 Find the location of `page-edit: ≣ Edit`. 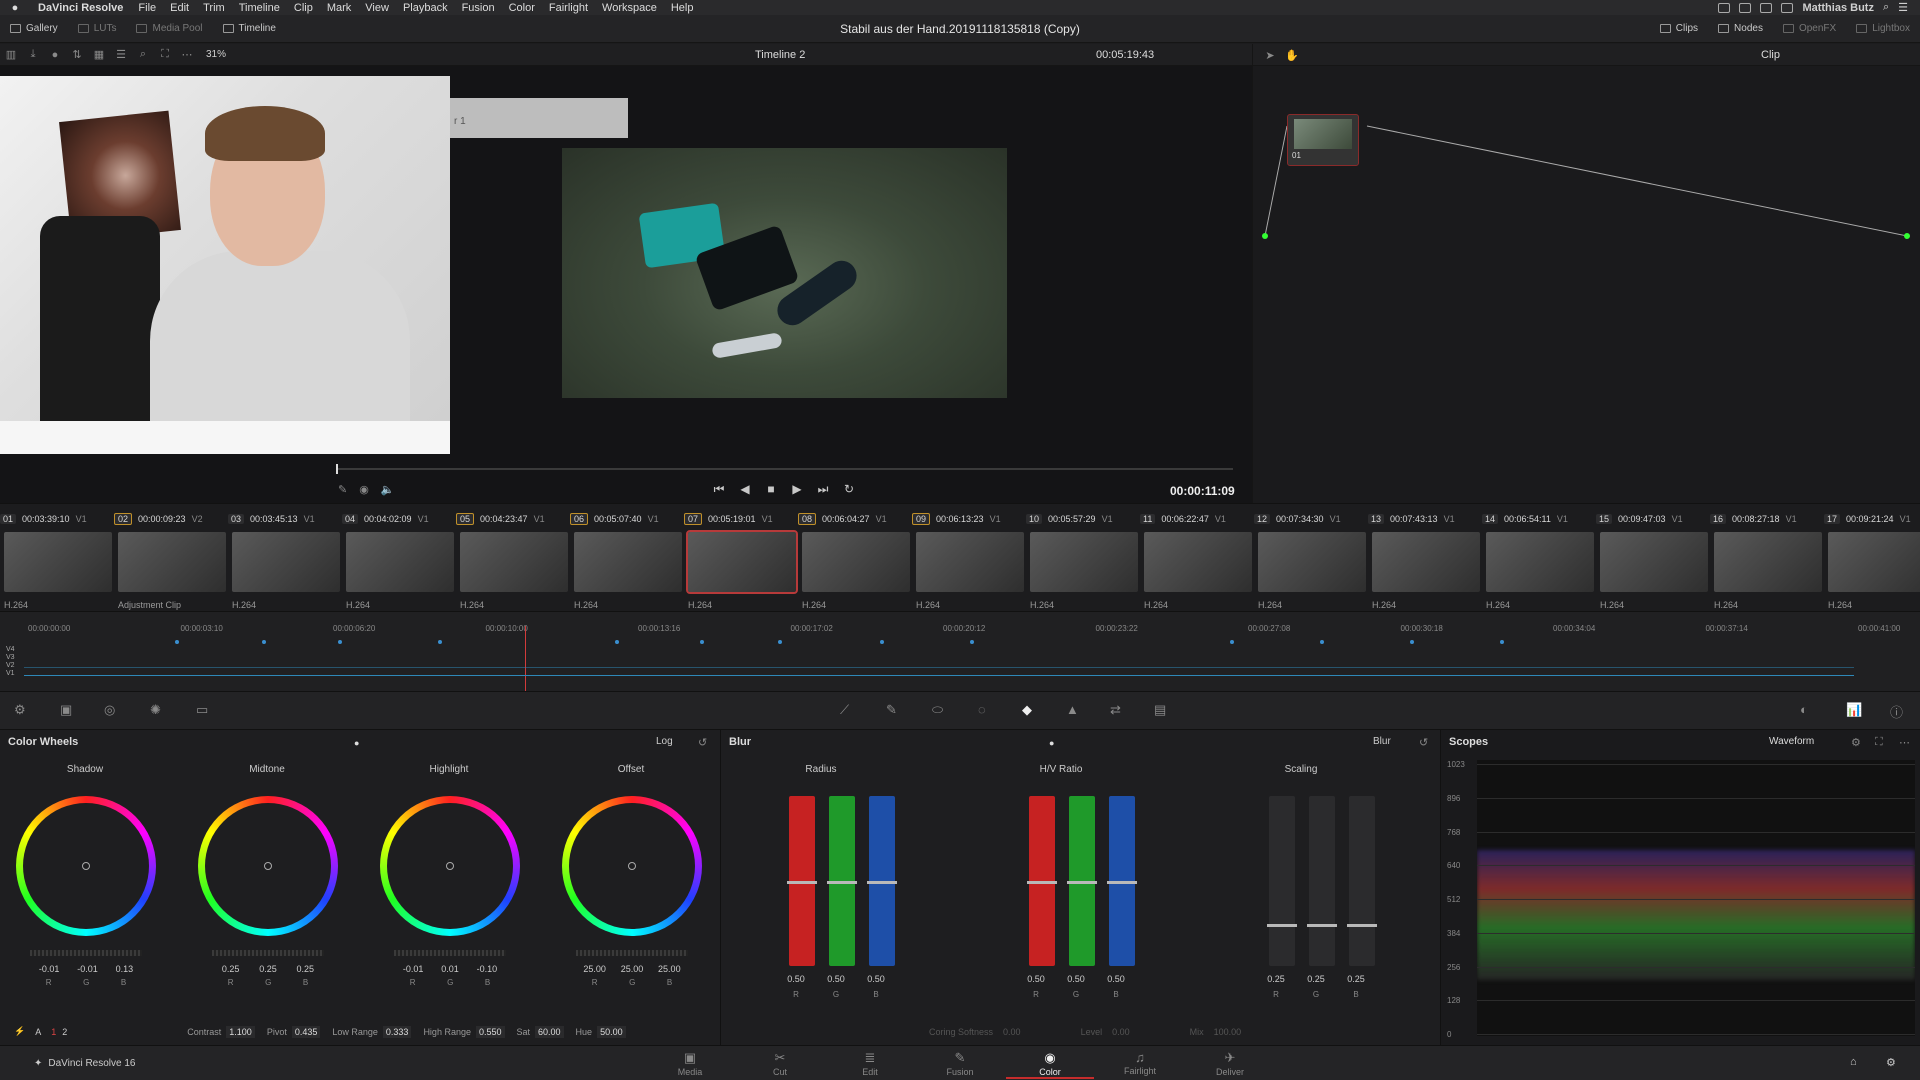

page-edit: ≣ Edit is located at coordinates (870, 1063).